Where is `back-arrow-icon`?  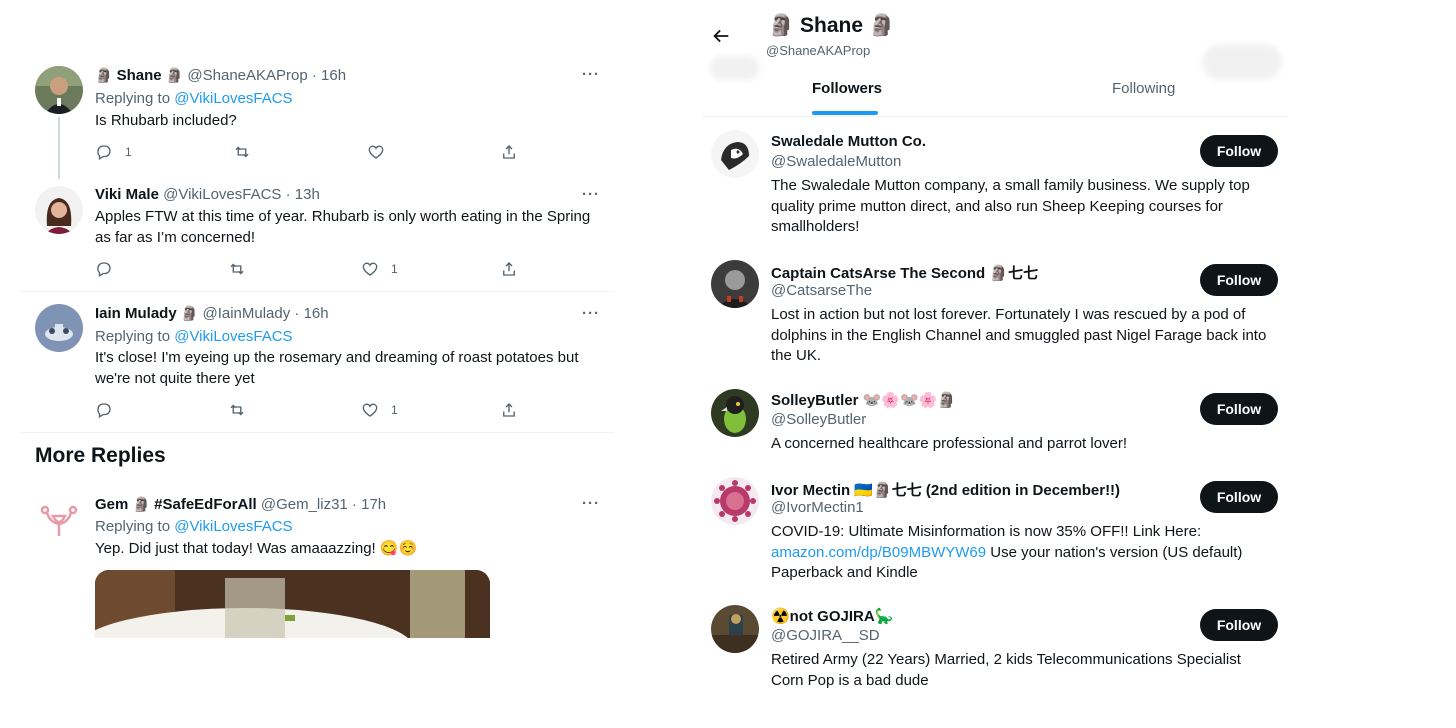 back-arrow-icon is located at coordinates (721, 36).